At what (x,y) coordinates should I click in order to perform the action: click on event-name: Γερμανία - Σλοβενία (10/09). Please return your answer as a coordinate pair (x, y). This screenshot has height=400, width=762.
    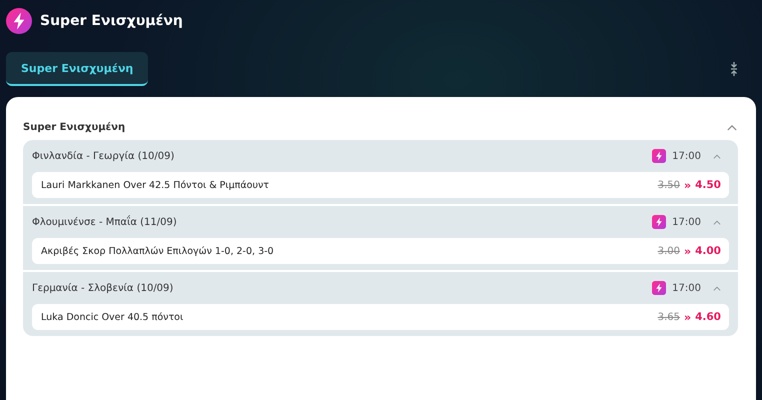
    Looking at the image, I should click on (103, 288).